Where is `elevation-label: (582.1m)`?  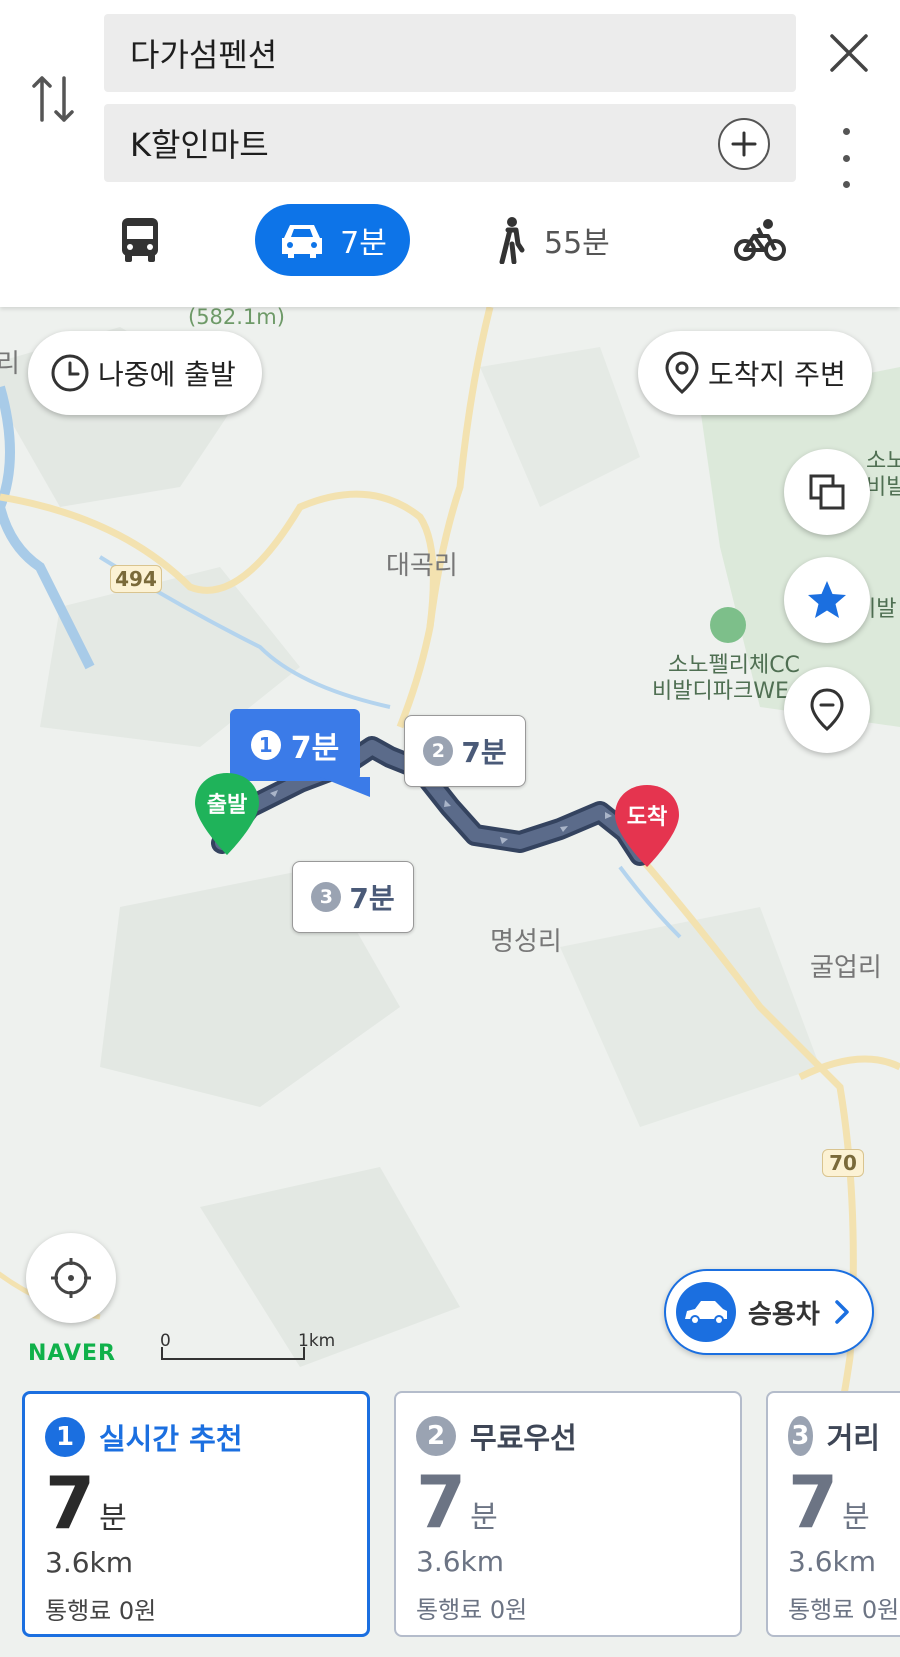
elevation-label: (582.1m) is located at coordinates (236, 318).